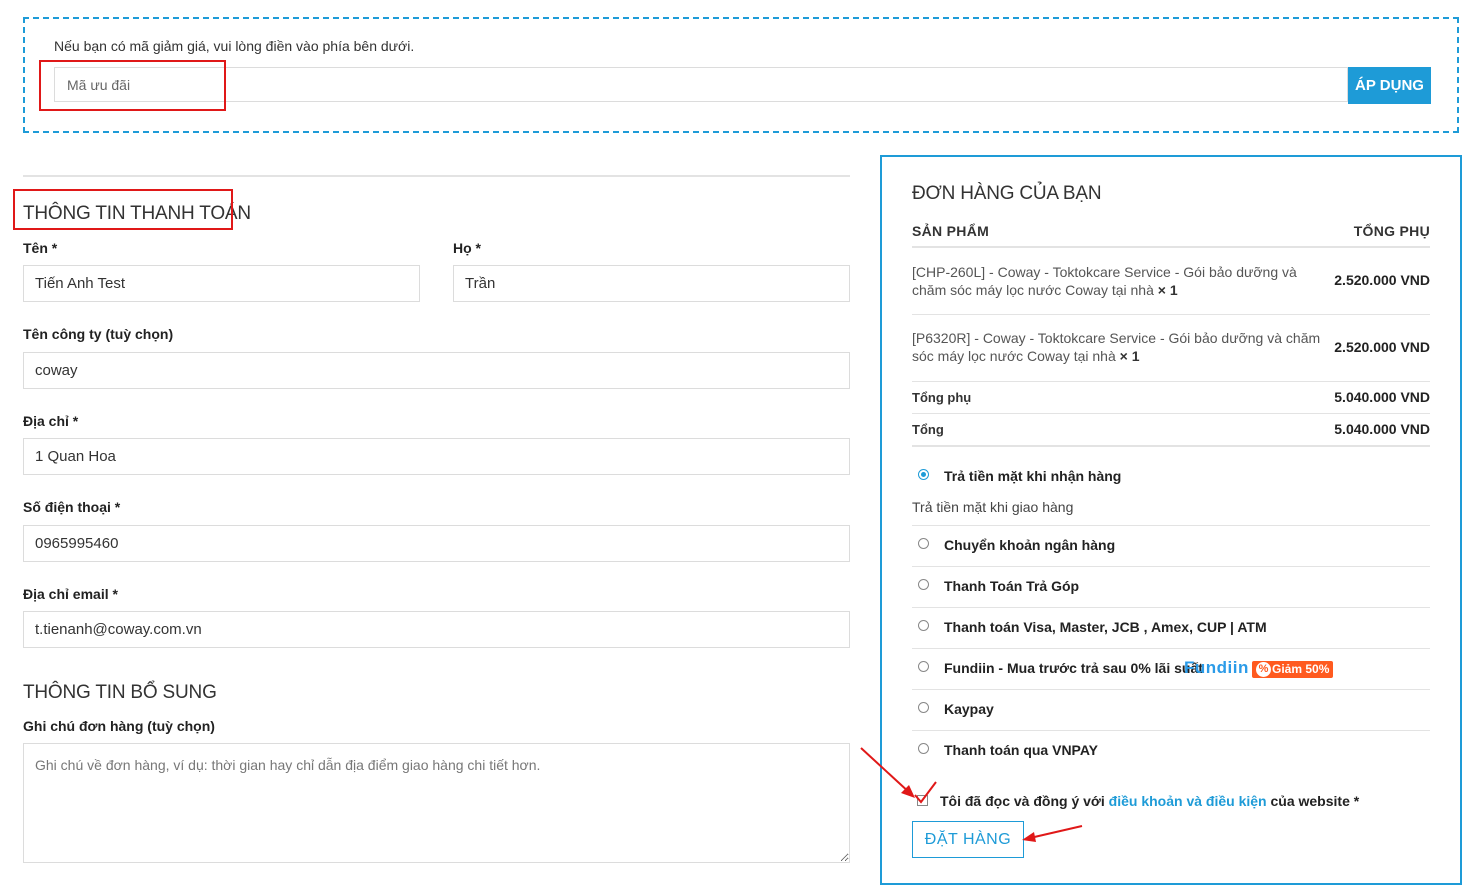  What do you see at coordinates (70, 594) in the screenshot?
I see `email-label: Địa chỉ email *` at bounding box center [70, 594].